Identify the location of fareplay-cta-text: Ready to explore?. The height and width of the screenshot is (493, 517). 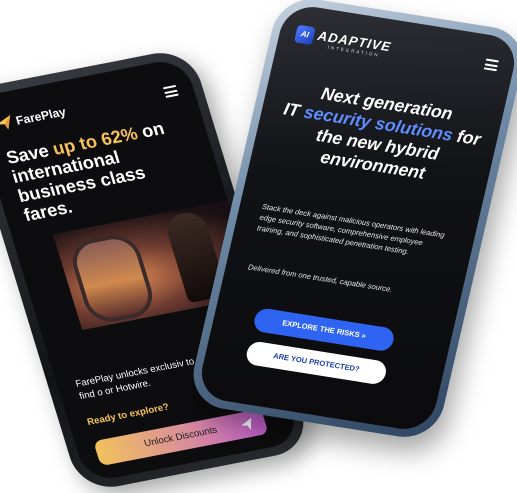
(128, 414).